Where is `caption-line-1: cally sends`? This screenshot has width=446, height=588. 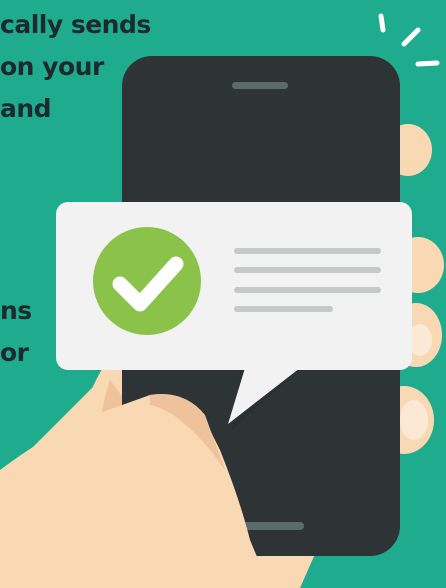 caption-line-1: cally sends is located at coordinates (75, 24).